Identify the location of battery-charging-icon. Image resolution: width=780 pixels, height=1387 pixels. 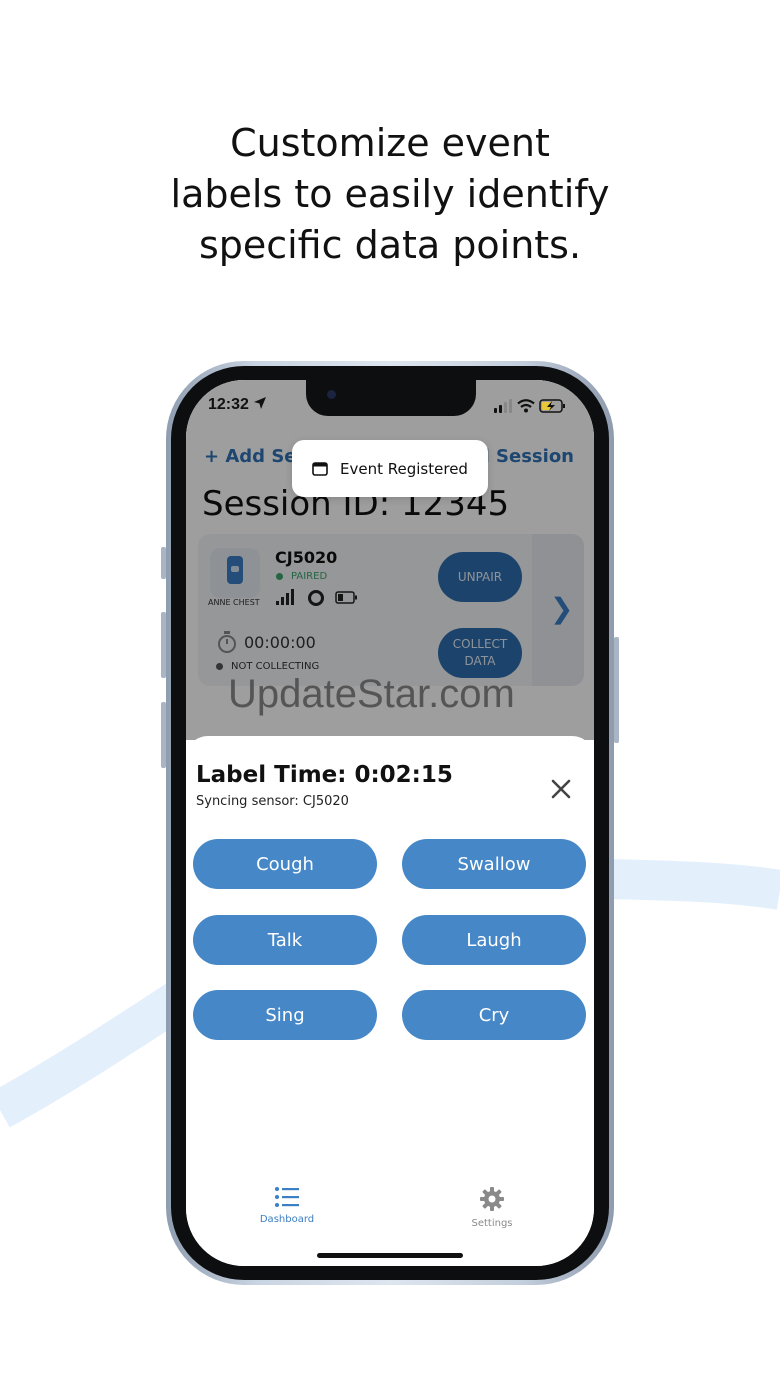
(552, 406).